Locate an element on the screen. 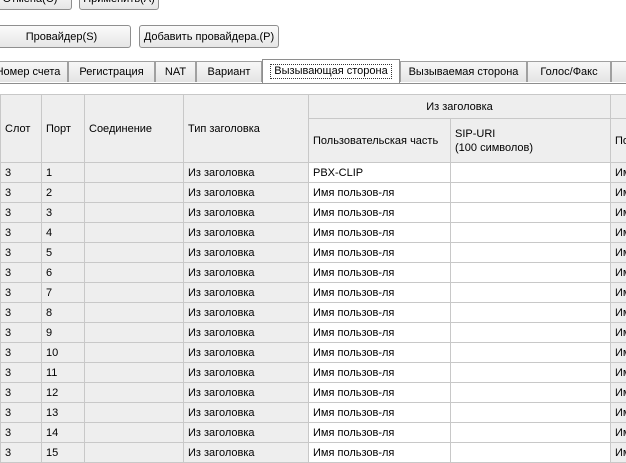 The width and height of the screenshot is (626, 463). table-row: 311 Из заголовкаИмя пользов-ля Им is located at coordinates (313, 373).